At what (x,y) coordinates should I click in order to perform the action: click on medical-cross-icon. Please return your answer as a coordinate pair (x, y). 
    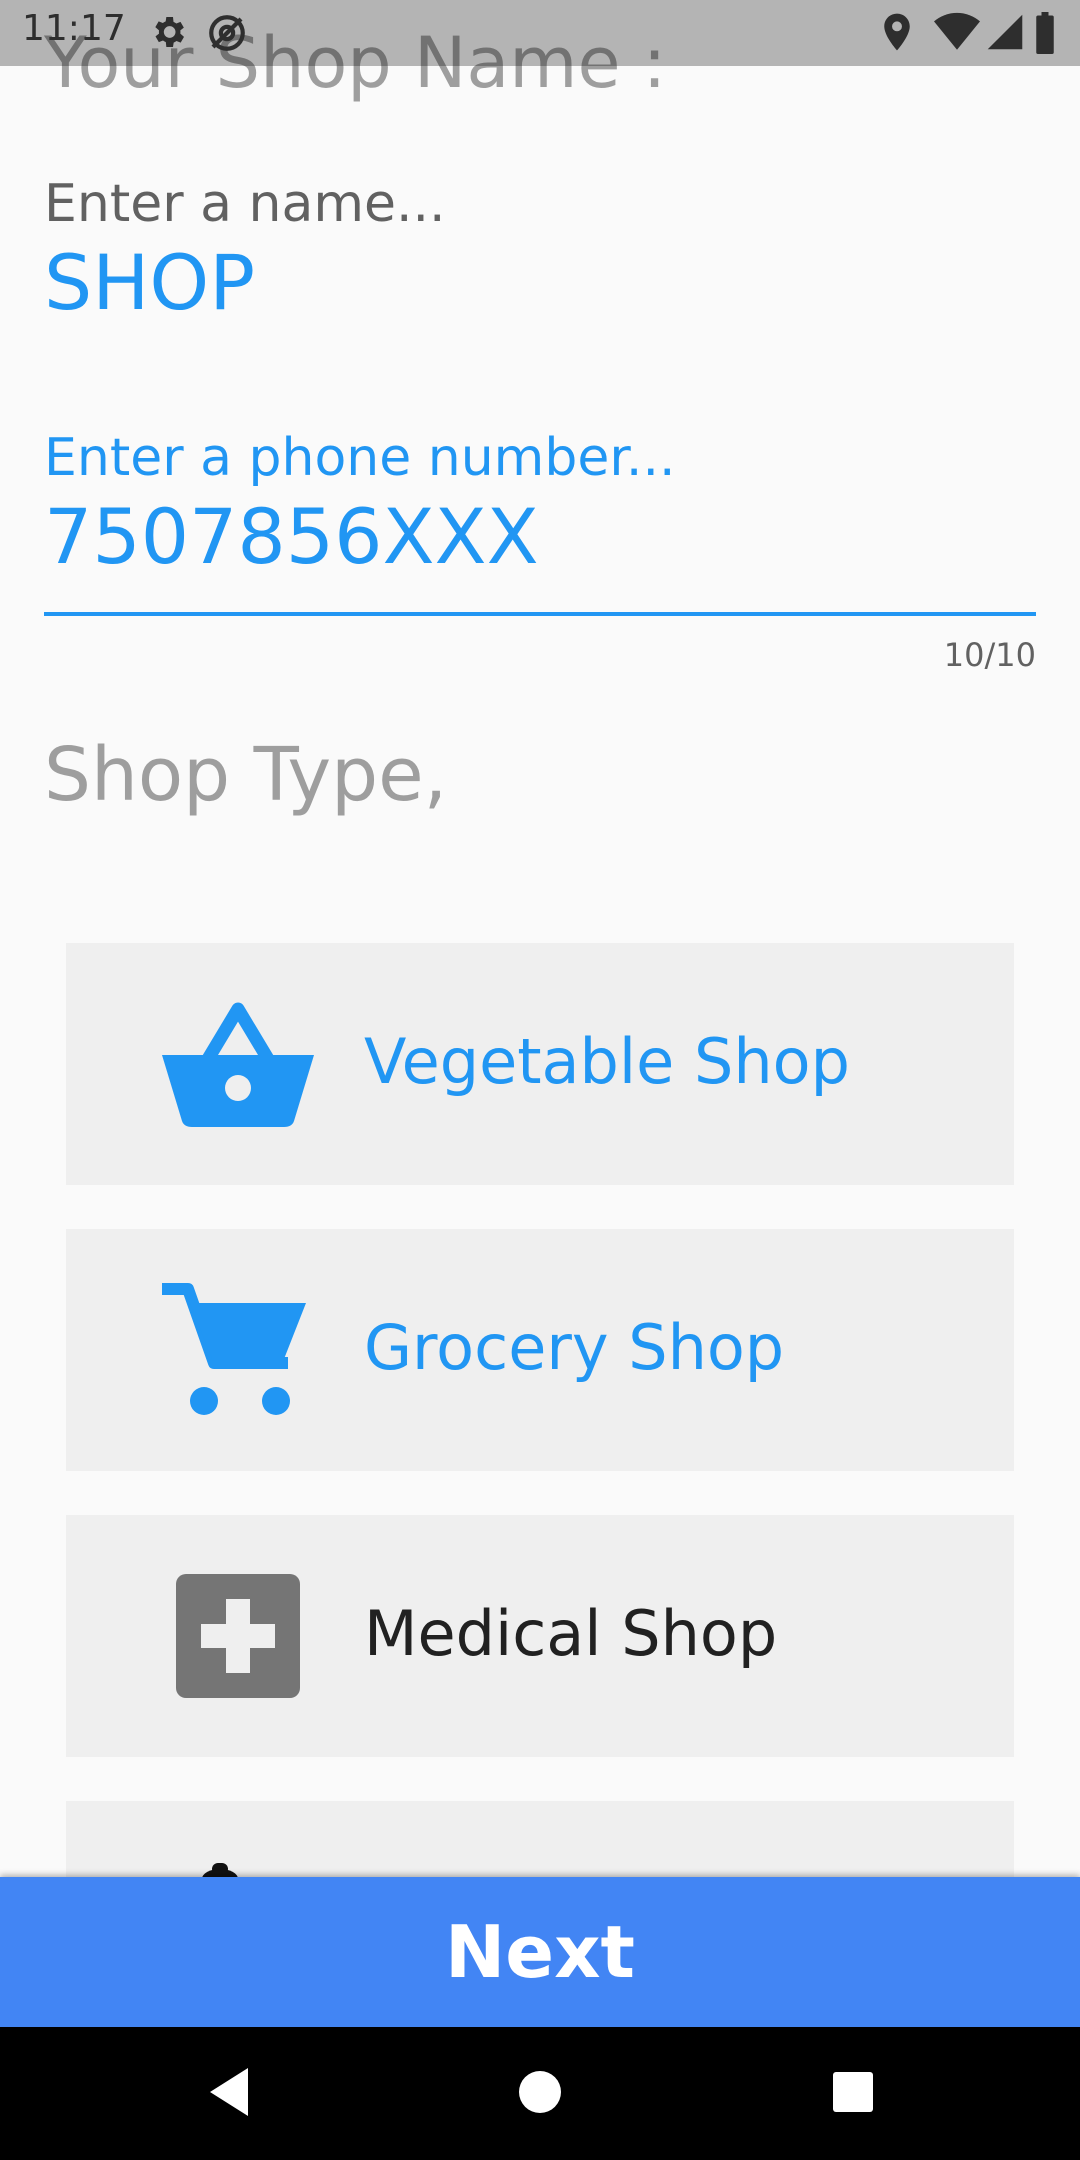
    Looking at the image, I should click on (238, 1636).